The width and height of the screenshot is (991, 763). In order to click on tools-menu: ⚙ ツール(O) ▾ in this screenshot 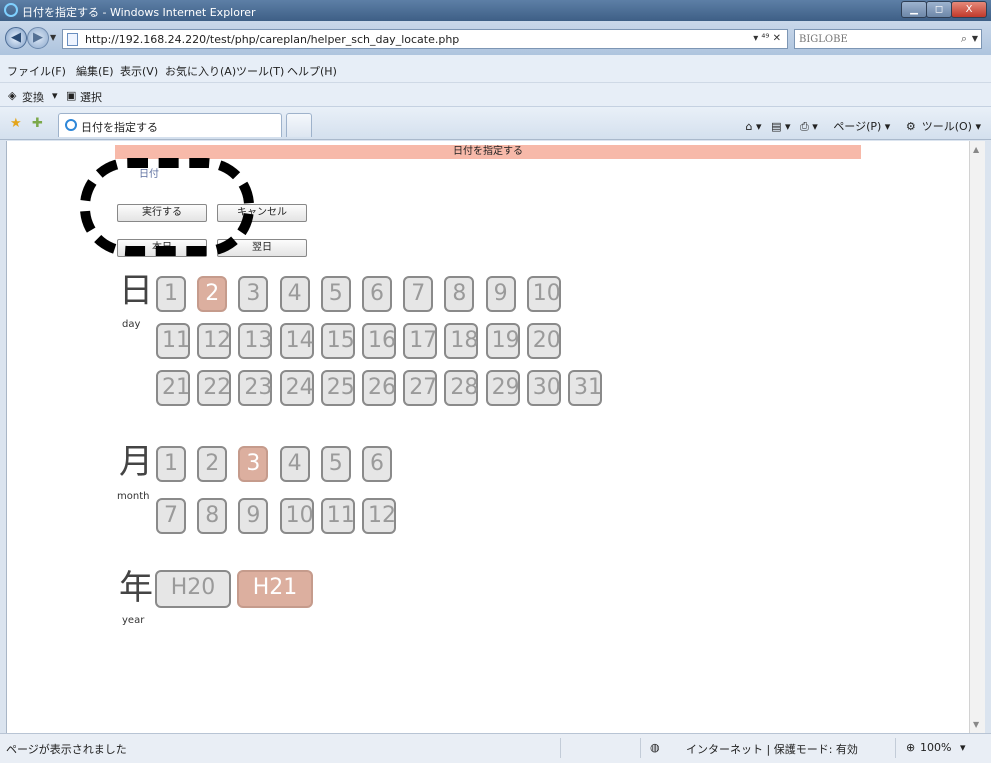, I will do `click(940, 126)`.